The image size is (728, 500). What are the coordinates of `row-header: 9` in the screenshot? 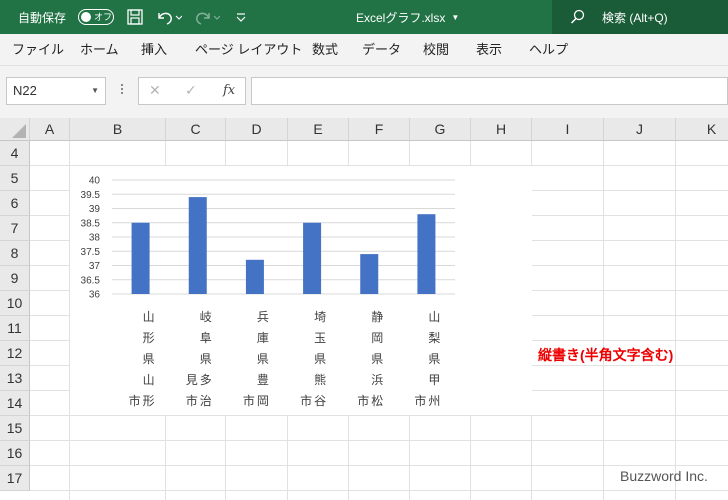 It's located at (15, 278).